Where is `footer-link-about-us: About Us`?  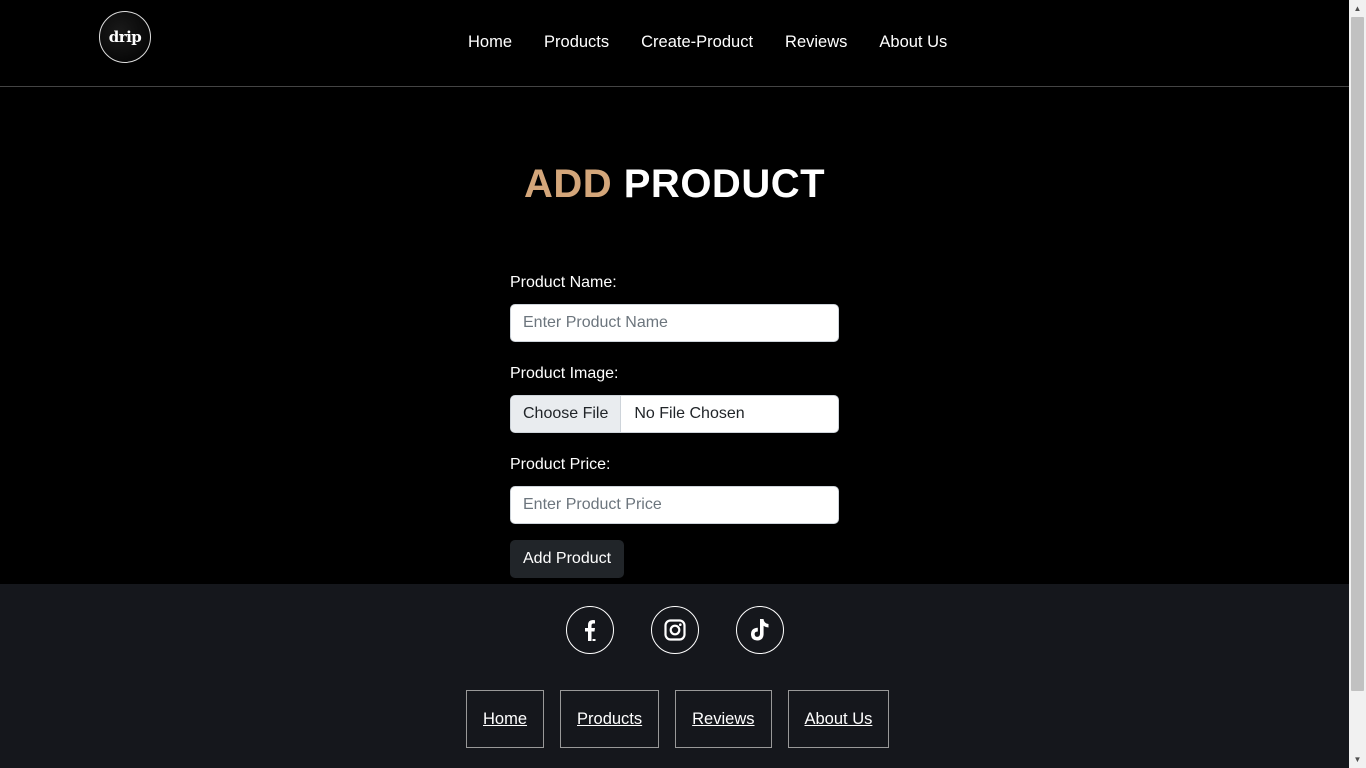 footer-link-about-us: About Us is located at coordinates (838, 719).